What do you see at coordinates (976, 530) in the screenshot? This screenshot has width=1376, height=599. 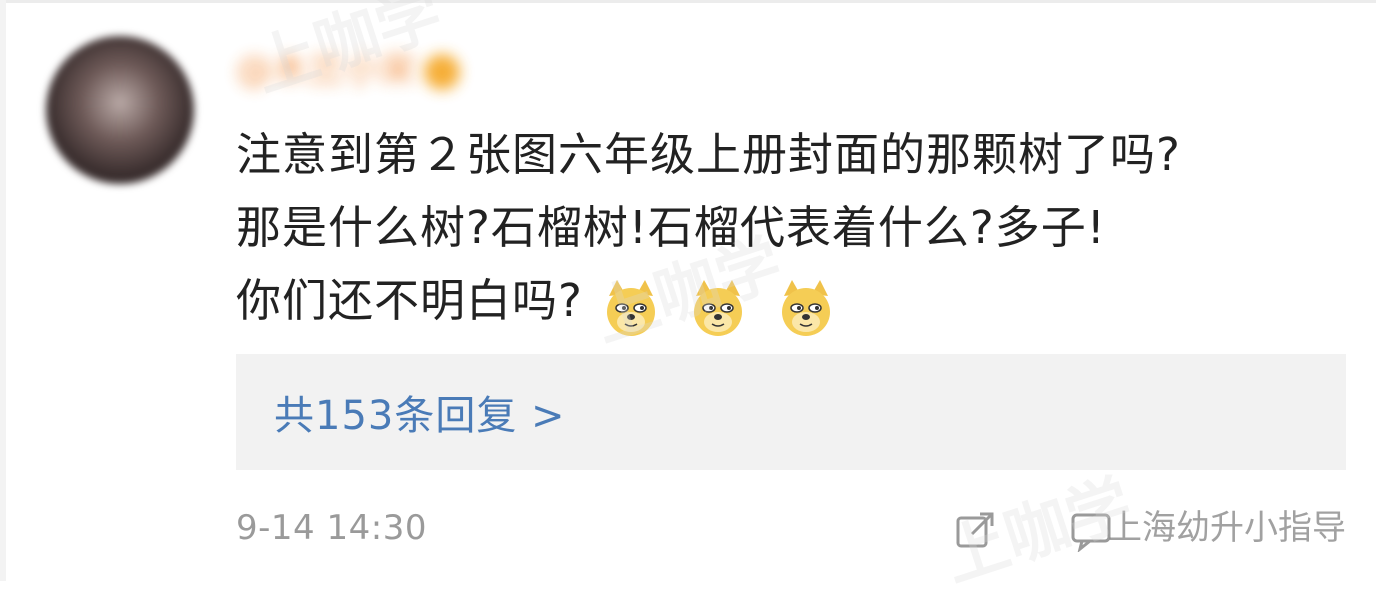 I see `share-icon` at bounding box center [976, 530].